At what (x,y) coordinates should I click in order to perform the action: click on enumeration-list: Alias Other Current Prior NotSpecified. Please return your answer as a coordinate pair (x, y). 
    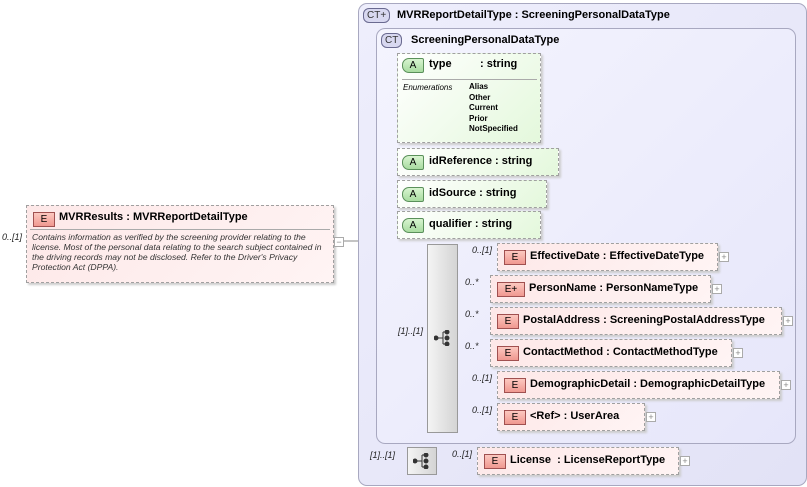
    Looking at the image, I should click on (493, 108).